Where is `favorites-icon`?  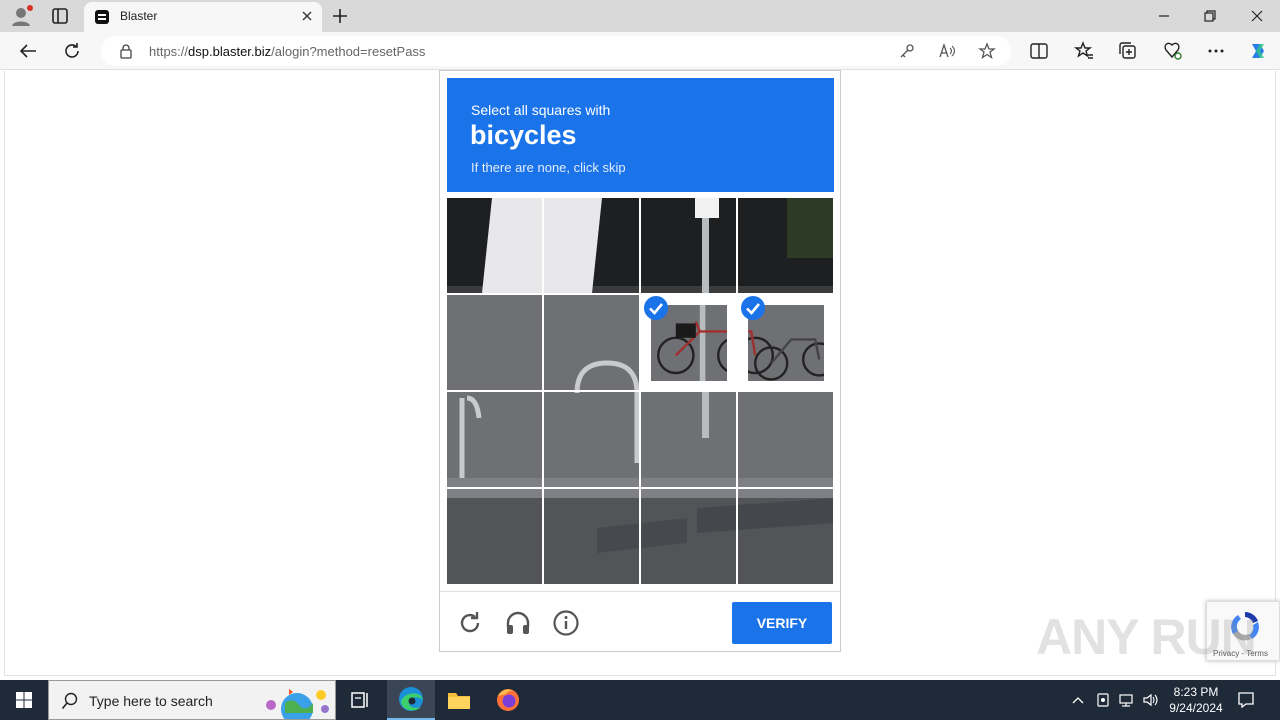
favorites-icon is located at coordinates (1084, 51).